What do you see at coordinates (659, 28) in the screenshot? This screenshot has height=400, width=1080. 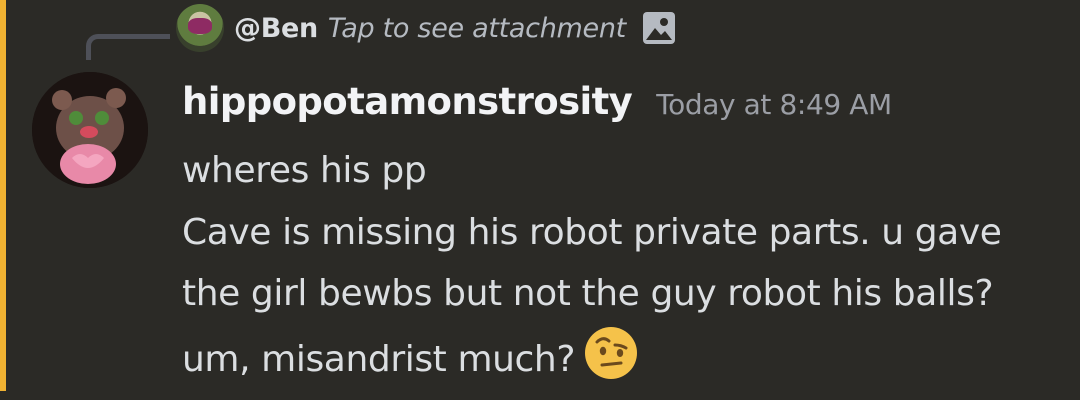 I see `image-icon` at bounding box center [659, 28].